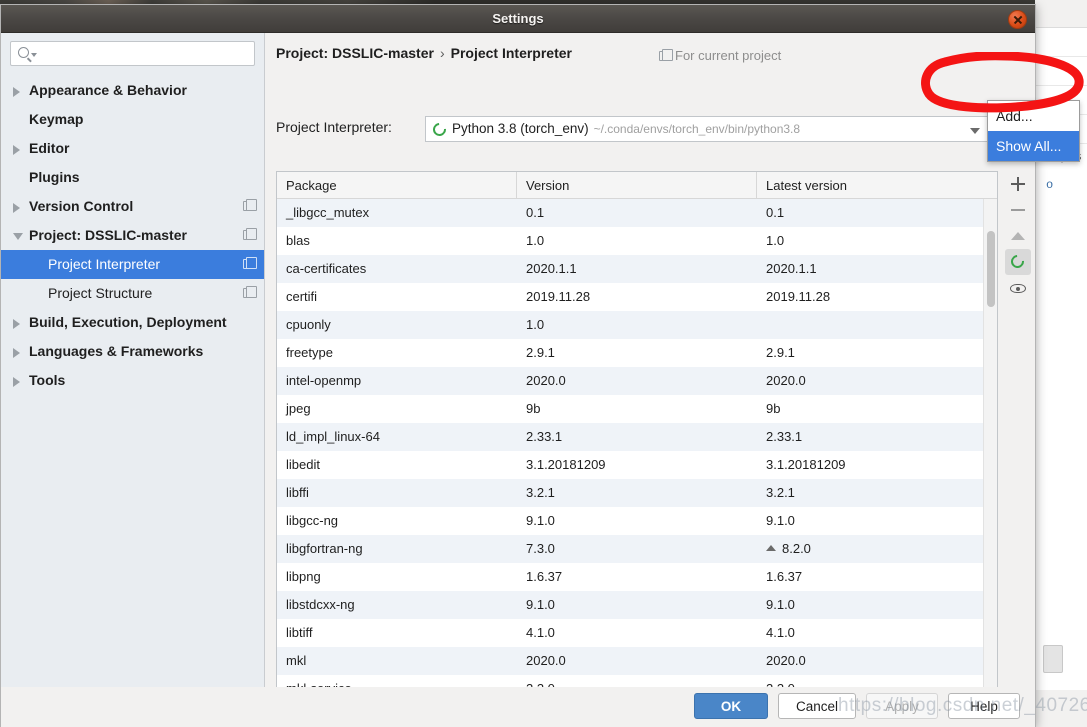 The width and height of the screenshot is (1087, 727). I want to click on cell-latest-version: 3.1.20181209, so click(806, 464).